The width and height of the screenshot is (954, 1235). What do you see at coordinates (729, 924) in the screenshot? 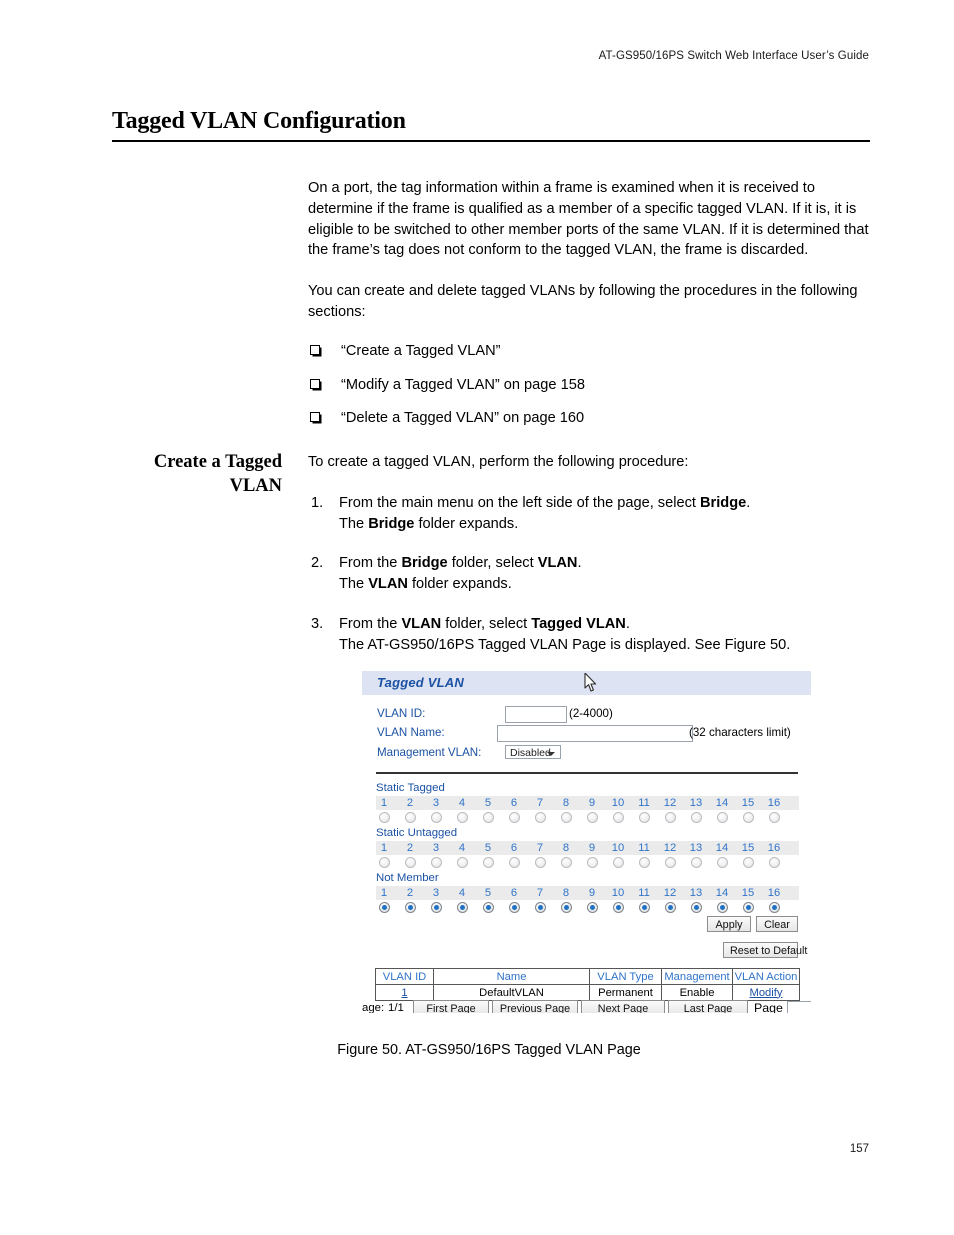
I see `apply-button: Apply` at bounding box center [729, 924].